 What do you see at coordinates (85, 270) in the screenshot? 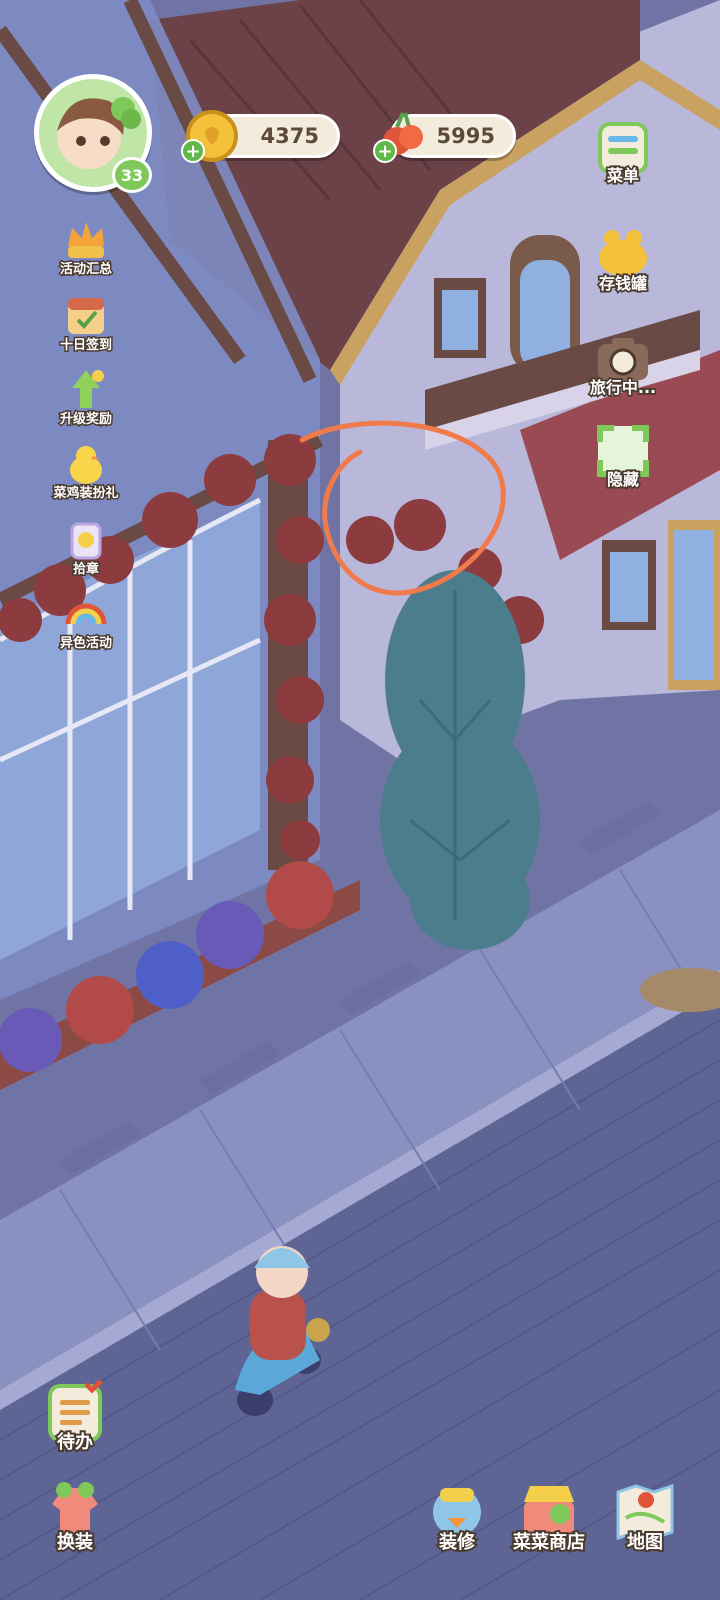
I see `event-summary-label: 活动汇总` at bounding box center [85, 270].